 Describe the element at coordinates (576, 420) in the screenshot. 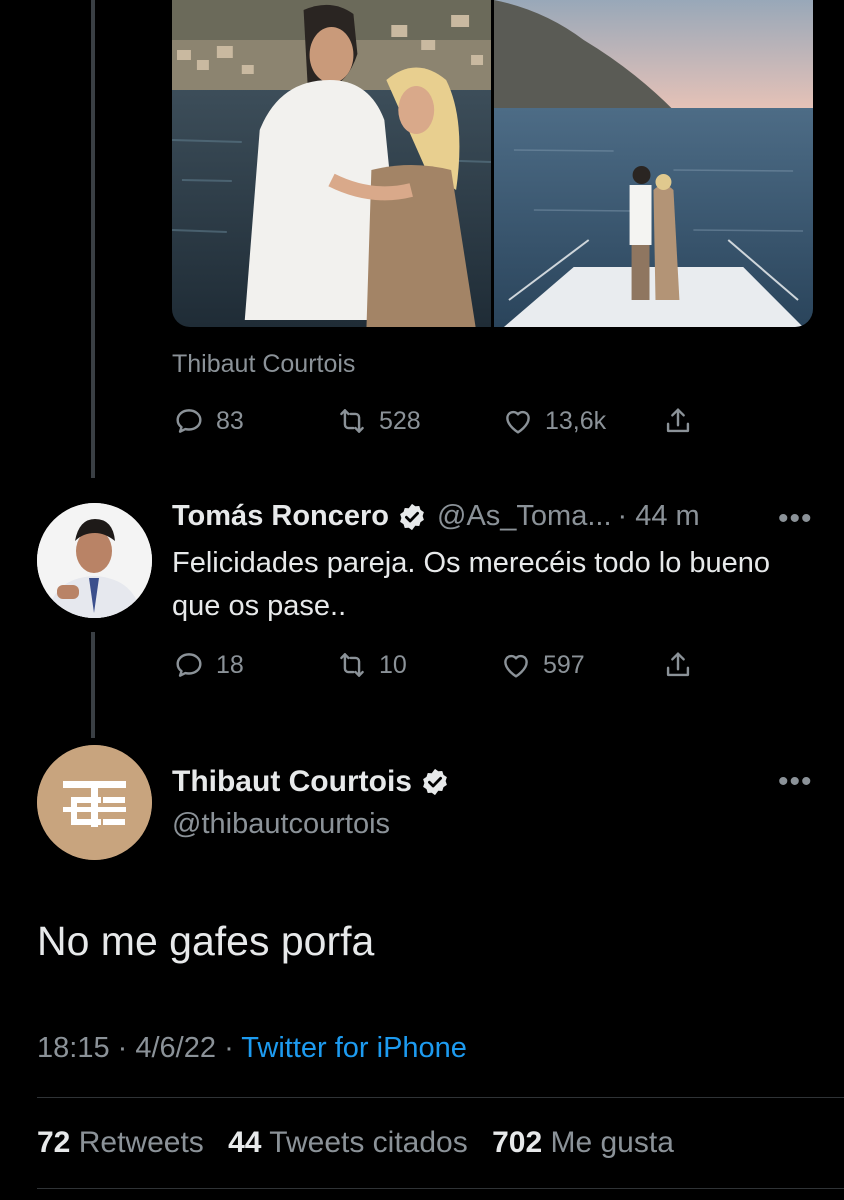

I see `like-count: 13,6k` at that location.